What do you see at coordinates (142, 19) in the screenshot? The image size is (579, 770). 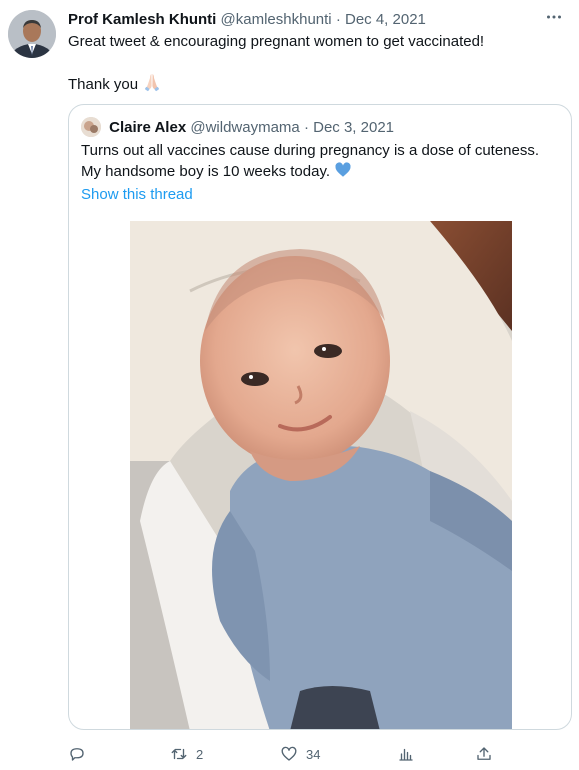 I see `author-name: Prof Kamlesh Khunti` at bounding box center [142, 19].